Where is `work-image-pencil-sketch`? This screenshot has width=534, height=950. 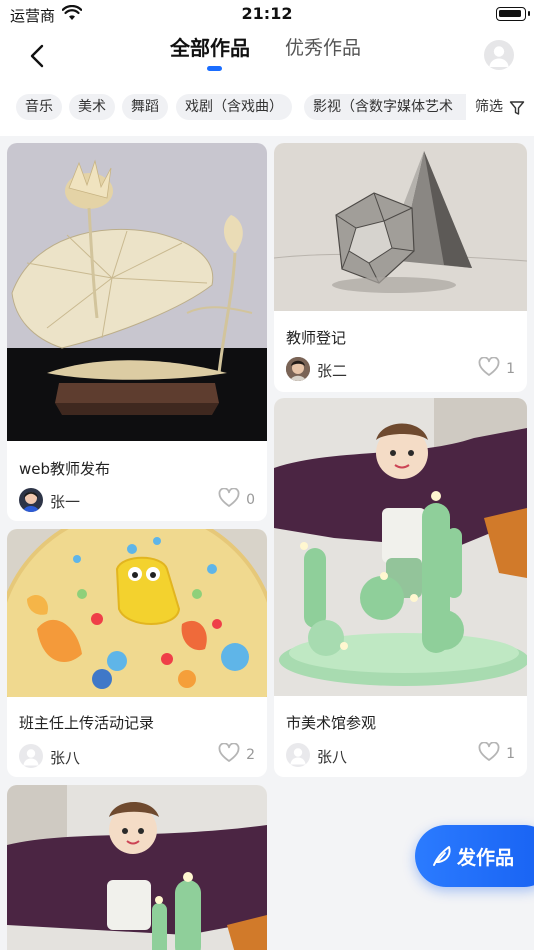
work-image-pencil-sketch is located at coordinates (400, 227).